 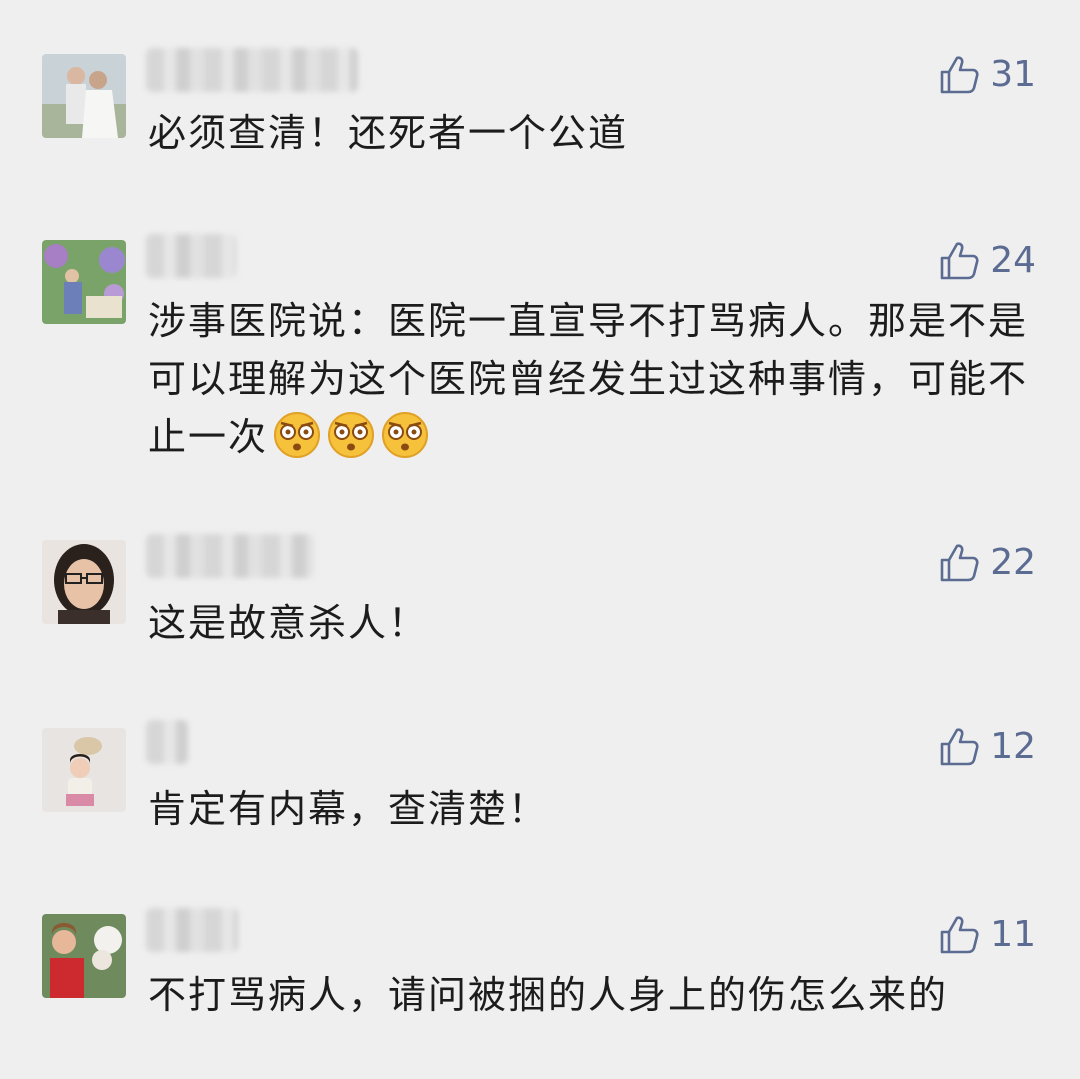 I want to click on like-button: 11, so click(x=987, y=935).